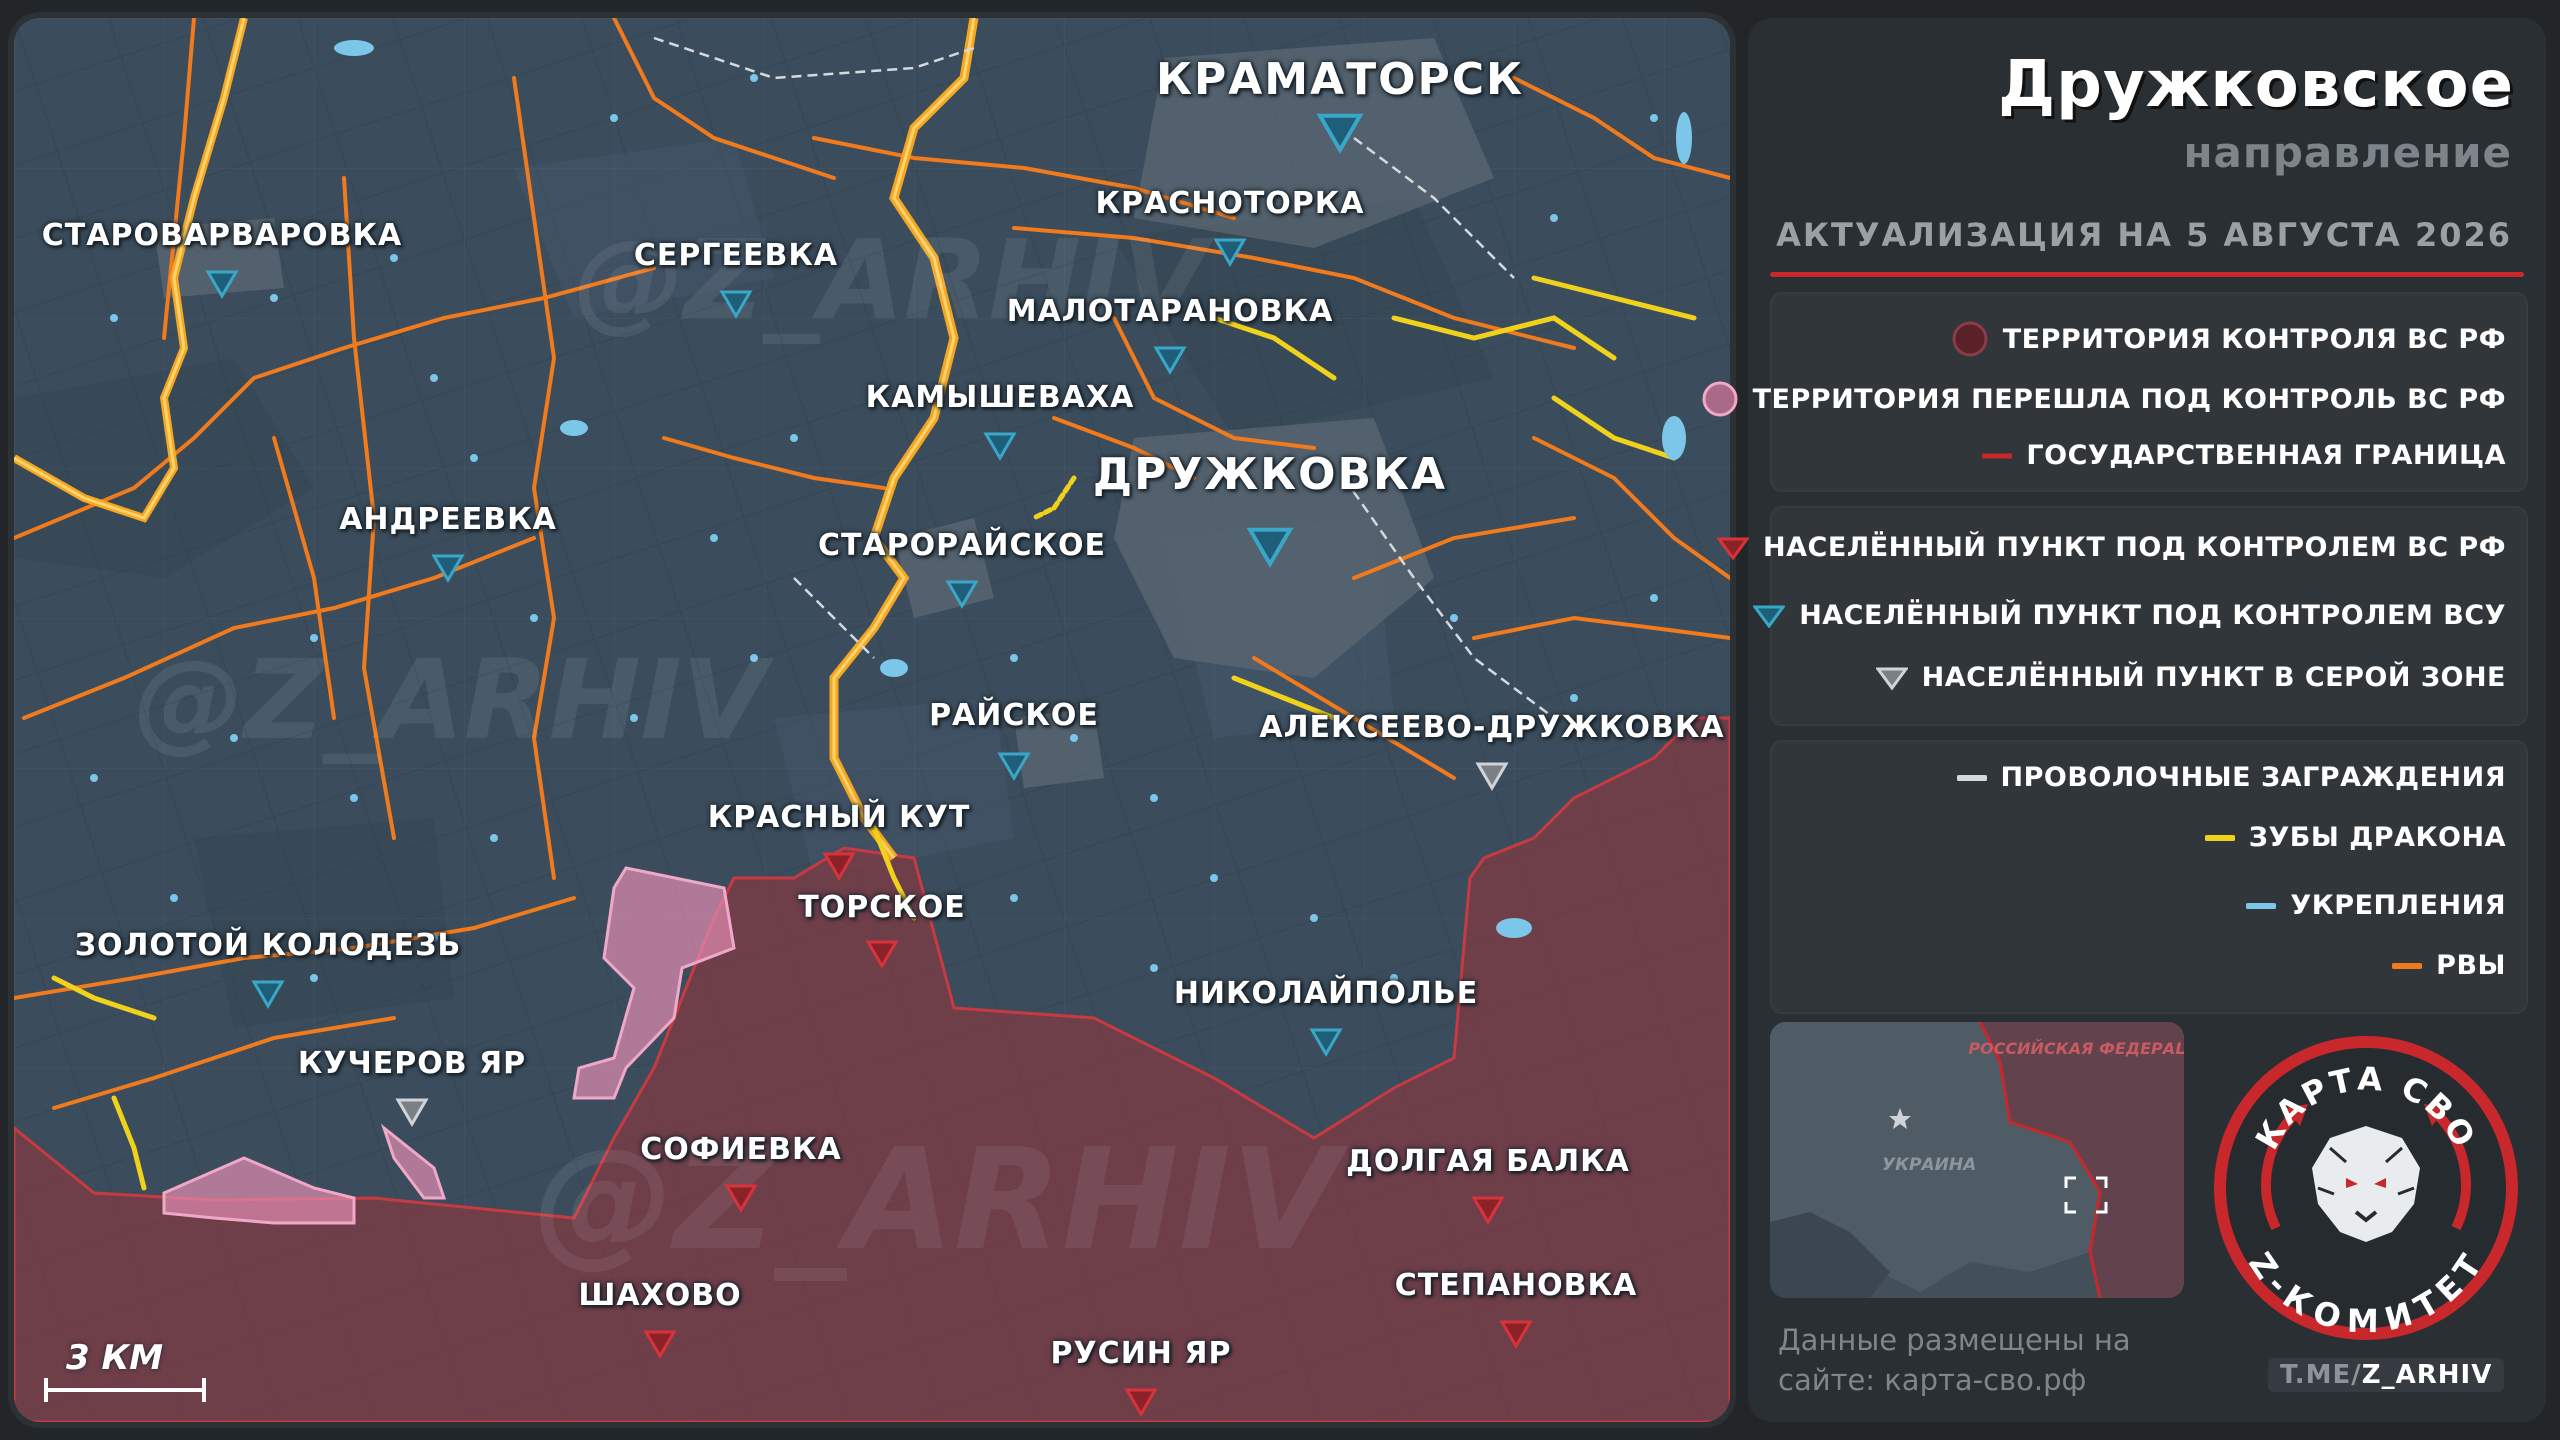 This screenshot has width=2560, height=1440. I want to click on svg-text: @Z_ARHIV, so click(454, 700).